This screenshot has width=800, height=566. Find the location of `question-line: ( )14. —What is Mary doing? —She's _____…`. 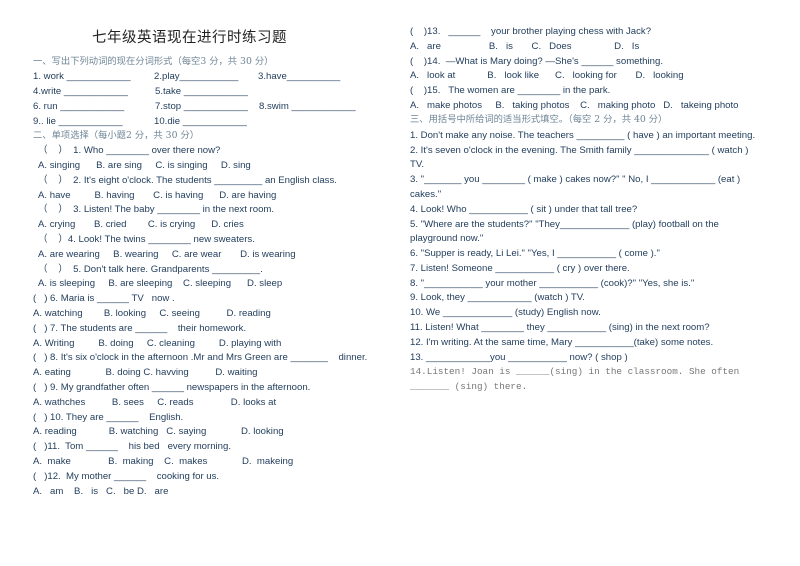

question-line: ( )14. —What is Mary doing? —She's _____… is located at coordinates (536, 61).